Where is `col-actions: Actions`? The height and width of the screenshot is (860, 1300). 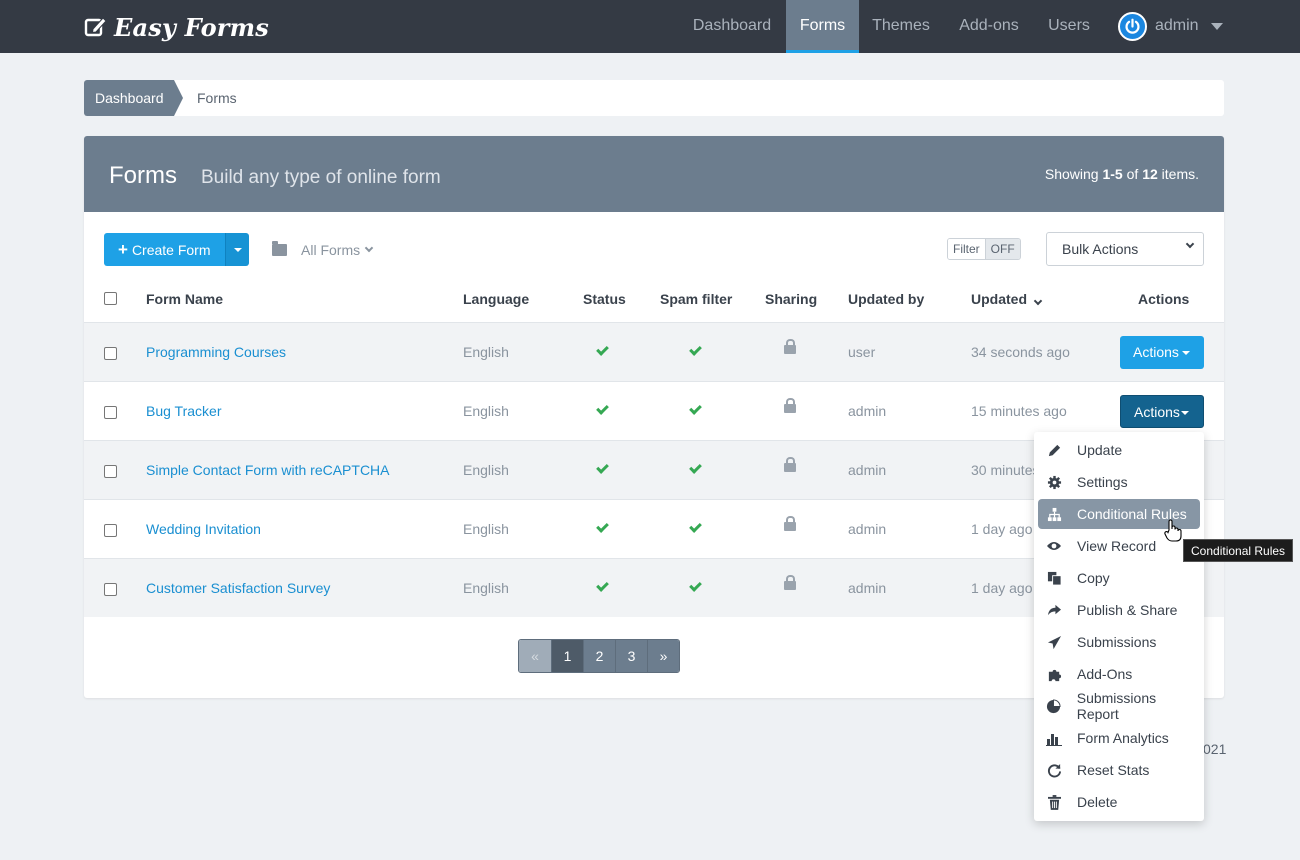
col-actions: Actions is located at coordinates (1164, 299).